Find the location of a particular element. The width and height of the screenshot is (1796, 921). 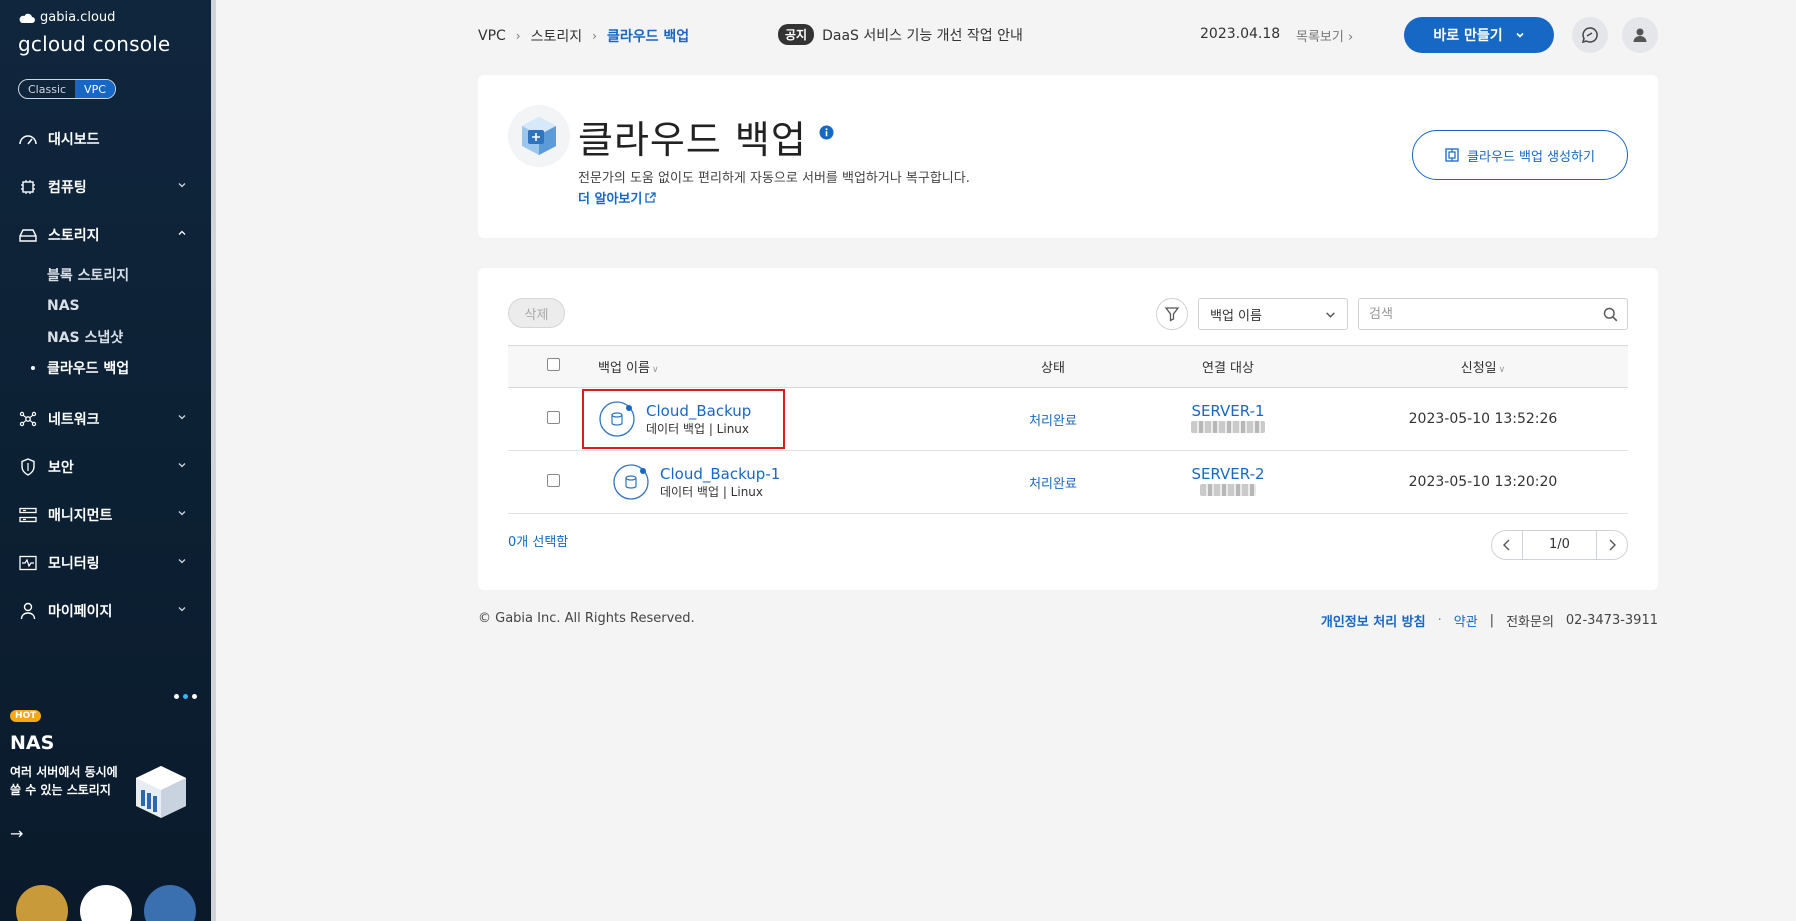

sidebar-item-label: 모니터링 is located at coordinates (74, 564).